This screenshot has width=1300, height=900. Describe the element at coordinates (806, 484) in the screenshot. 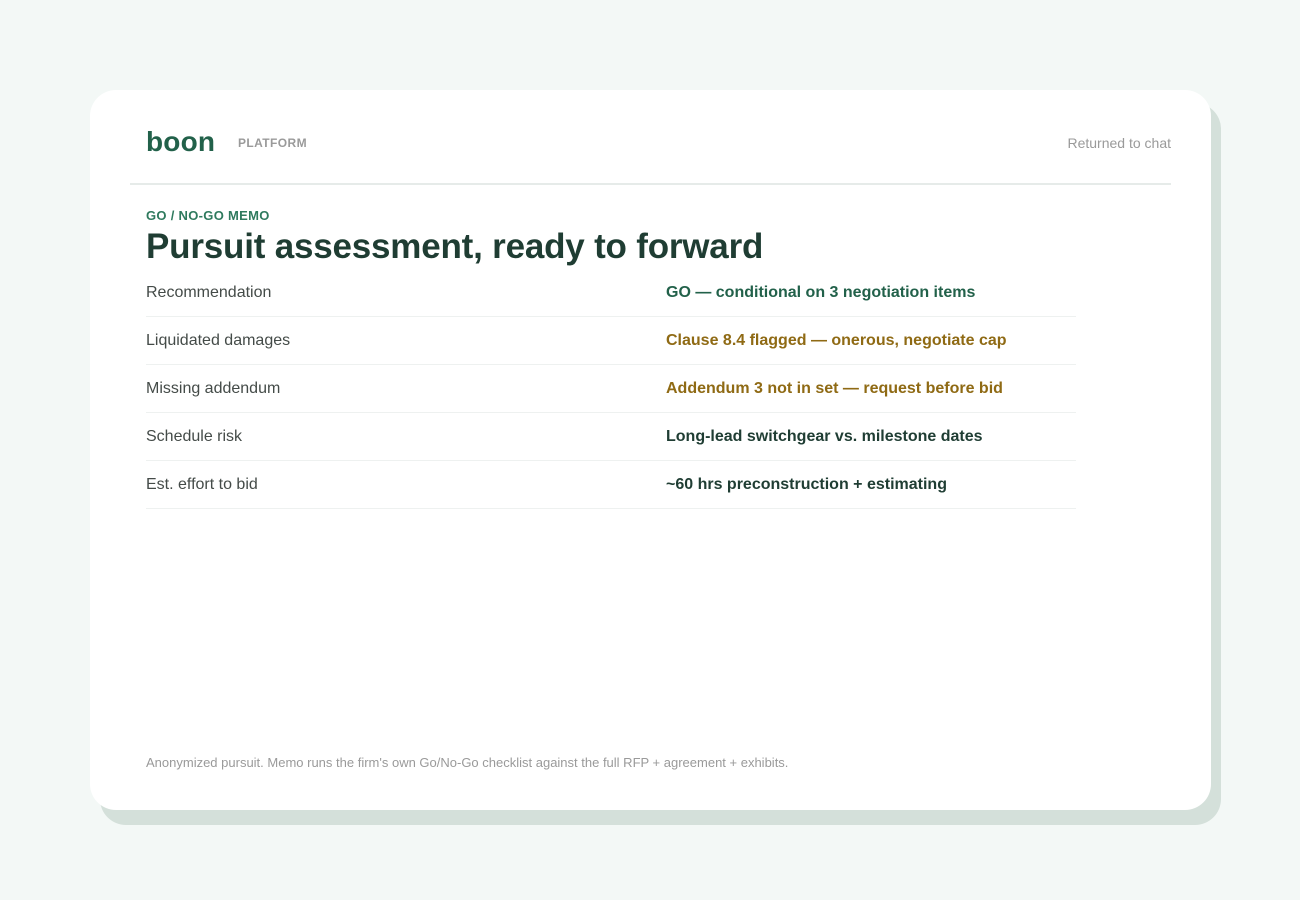

I see `row-value: ~60 hrs preconstruction + estimating` at that location.